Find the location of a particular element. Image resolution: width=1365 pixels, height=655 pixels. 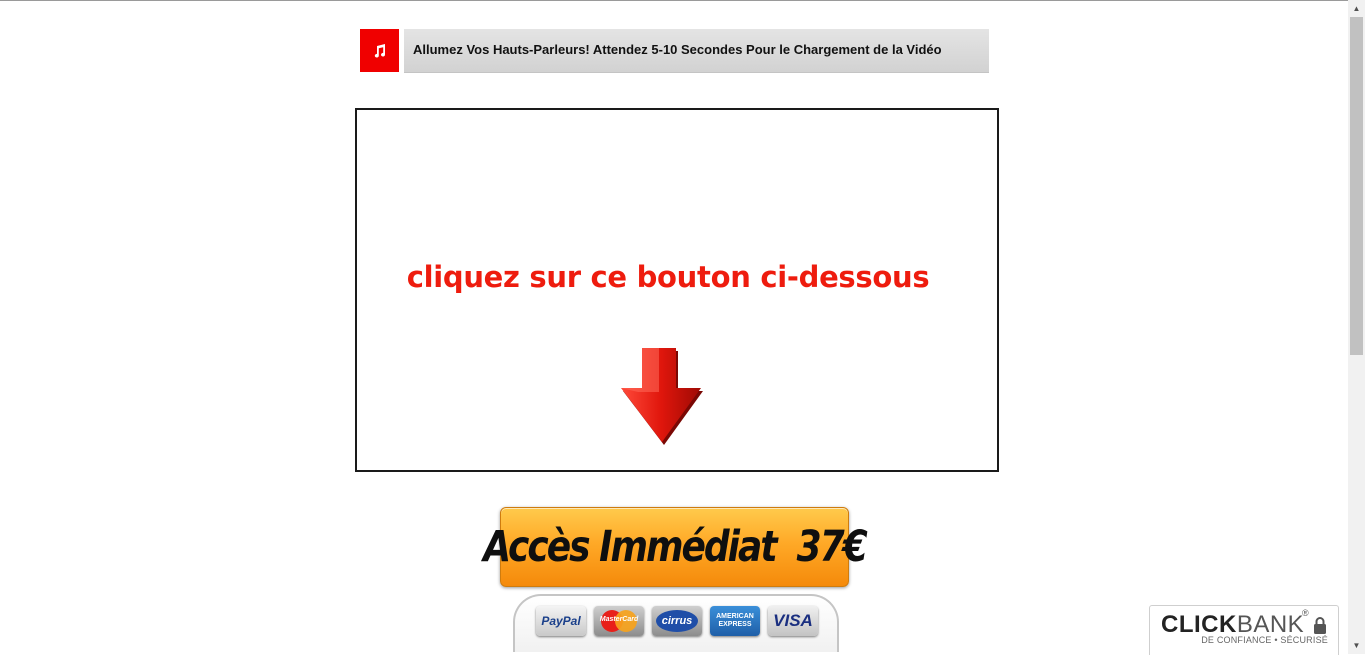

visa-text: VISA is located at coordinates (793, 620).